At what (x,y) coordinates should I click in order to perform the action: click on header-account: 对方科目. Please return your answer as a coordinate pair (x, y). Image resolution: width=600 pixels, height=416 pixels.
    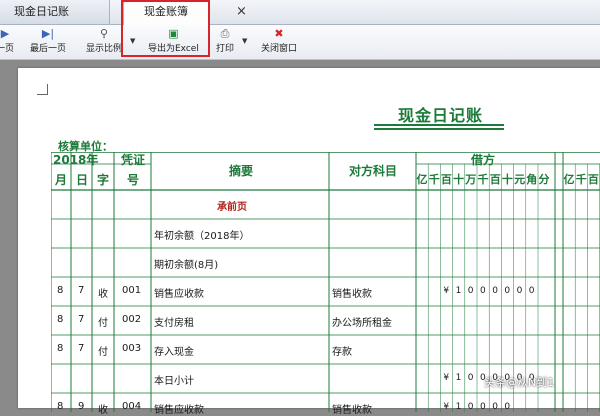
    Looking at the image, I should click on (373, 171).